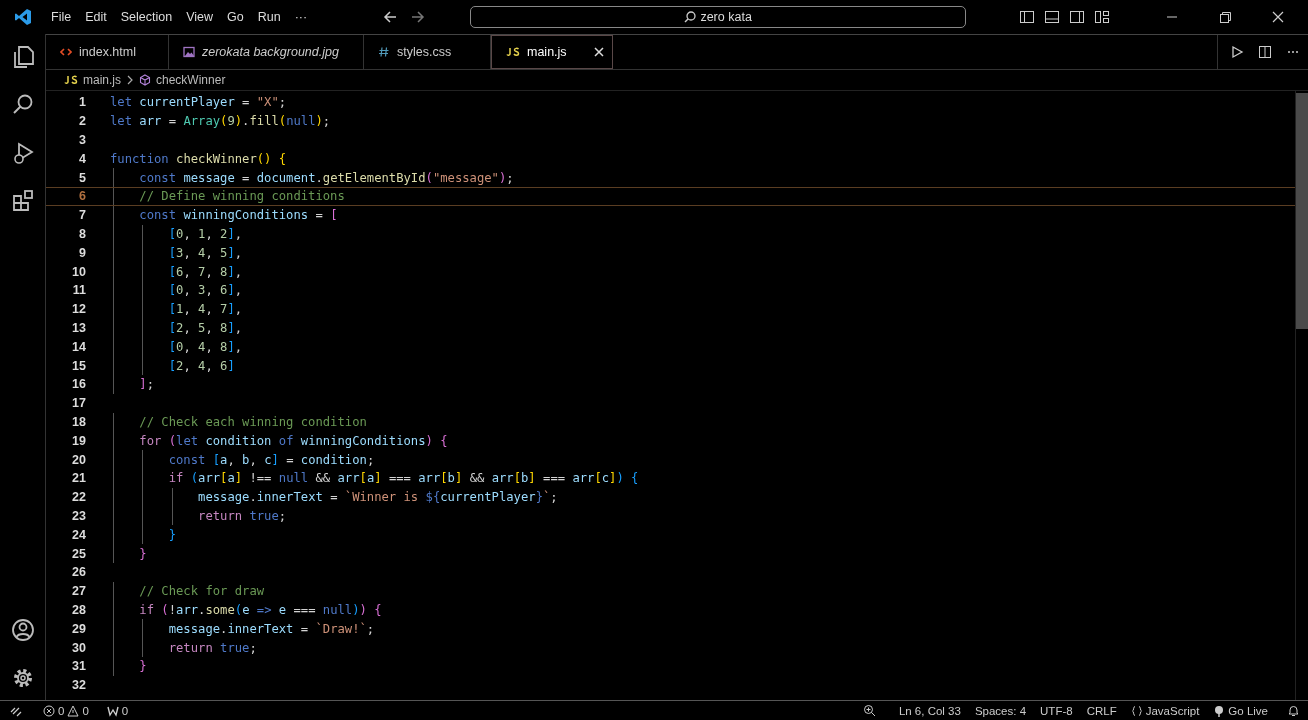 The width and height of the screenshot is (1308, 720). What do you see at coordinates (1219, 710) in the screenshot?
I see `broadcast-icon` at bounding box center [1219, 710].